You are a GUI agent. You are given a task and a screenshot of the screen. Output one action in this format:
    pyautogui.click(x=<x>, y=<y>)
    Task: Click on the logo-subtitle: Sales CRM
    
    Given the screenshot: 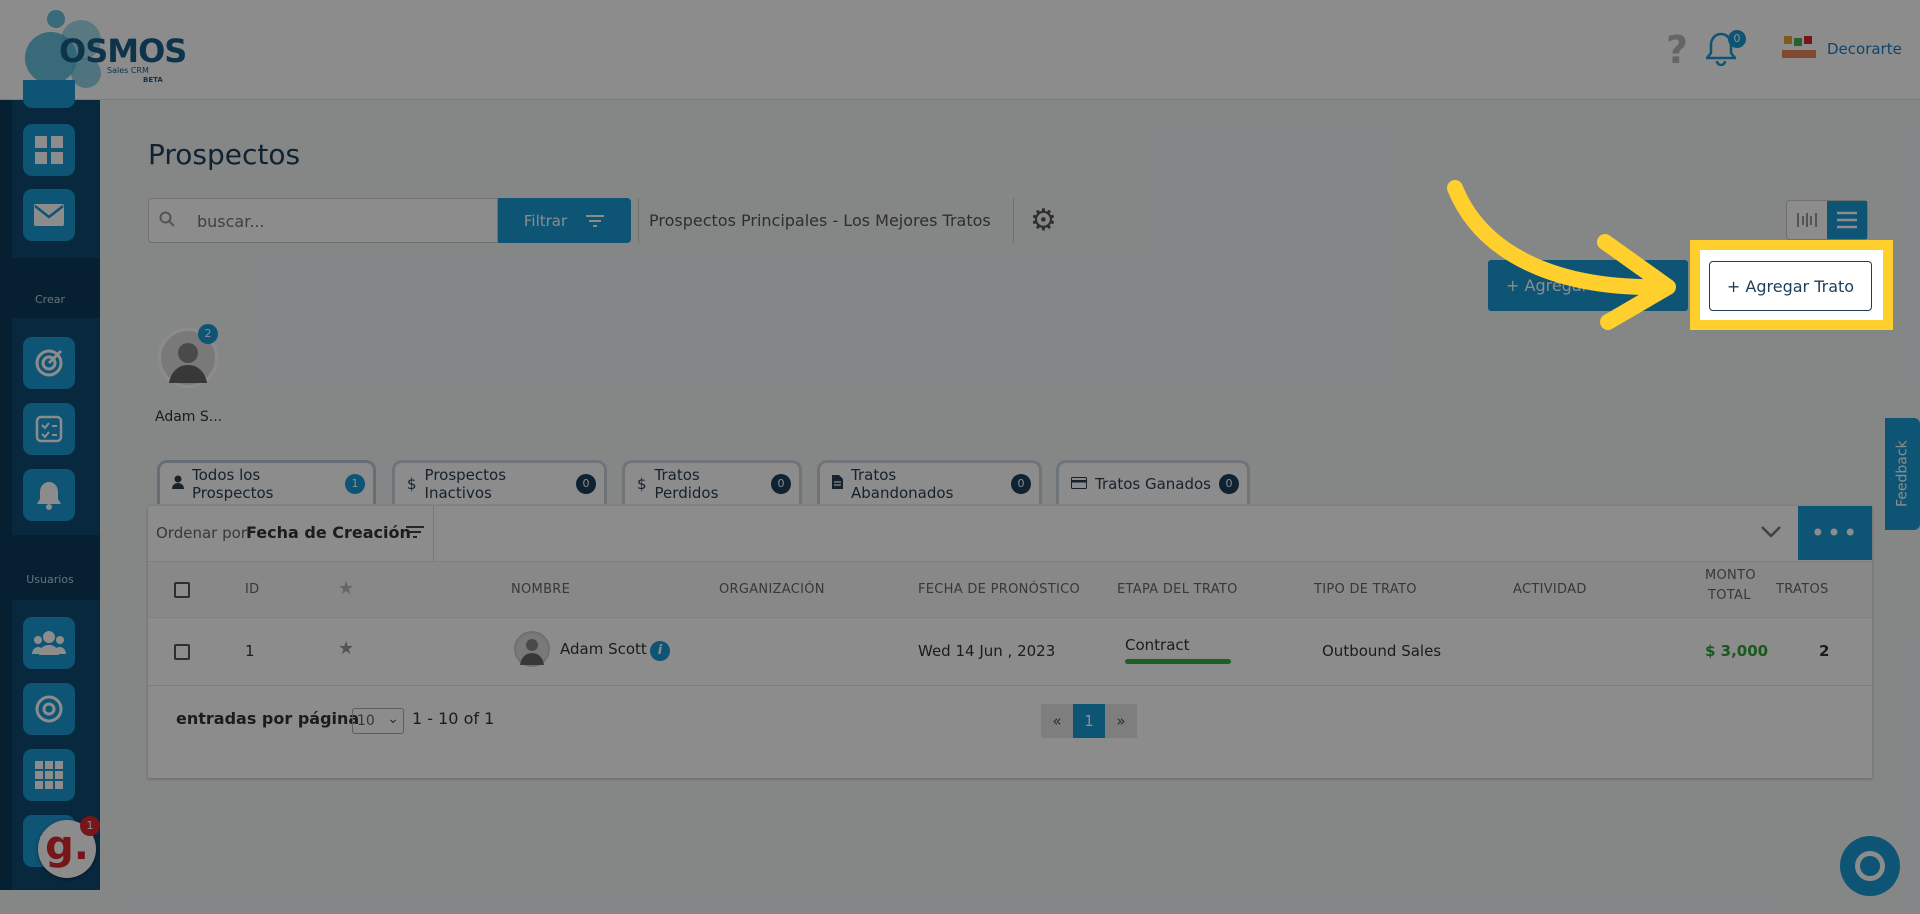 What is the action you would take?
    pyautogui.click(x=128, y=70)
    